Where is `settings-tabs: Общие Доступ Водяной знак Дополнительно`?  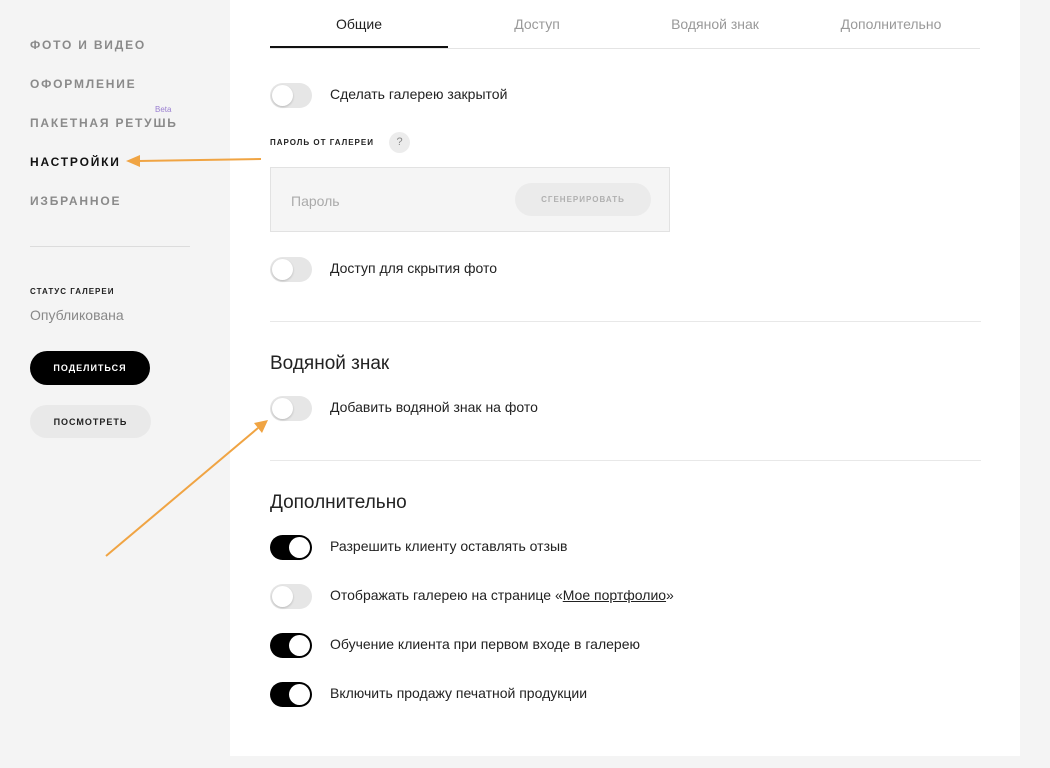
settings-tabs: Общие Доступ Водяной знак Дополнительно is located at coordinates (625, 24).